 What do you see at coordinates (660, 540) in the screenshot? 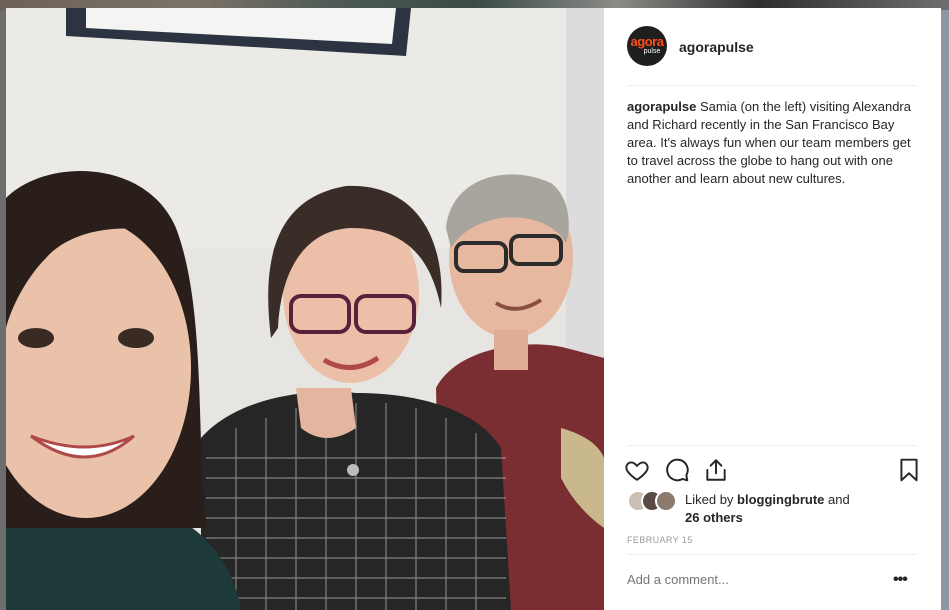
I see `post-date: FEBRUARY 15` at bounding box center [660, 540].